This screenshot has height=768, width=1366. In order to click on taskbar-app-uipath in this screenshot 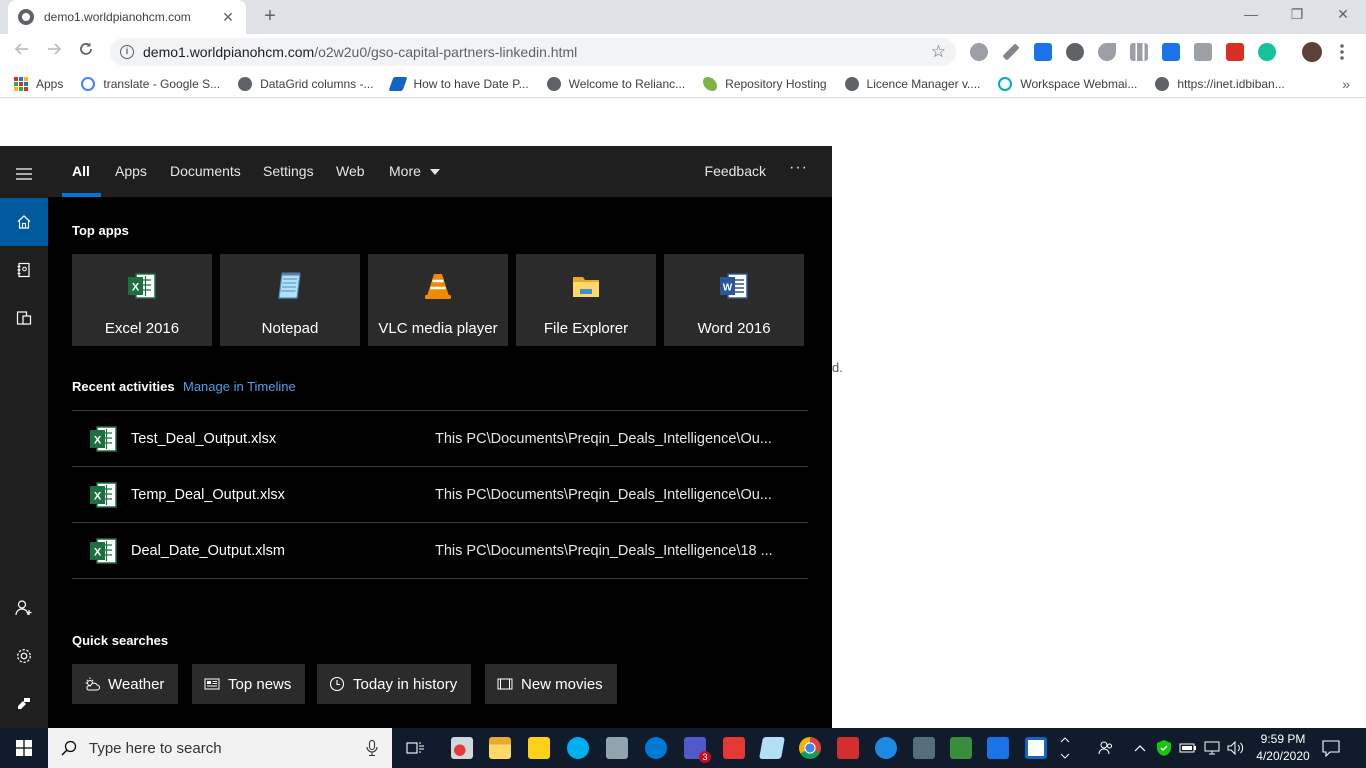, I will do `click(998, 748)`.